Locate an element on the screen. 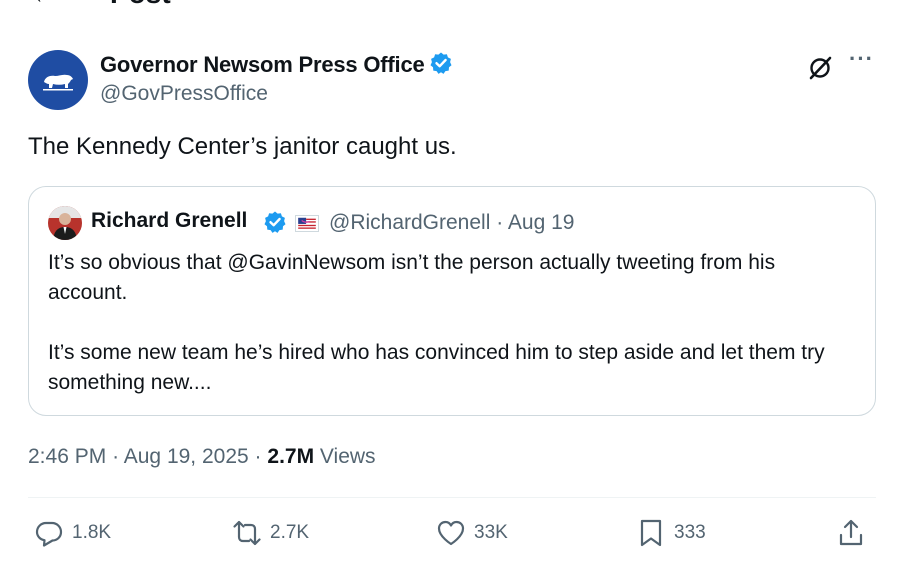 Image resolution: width=914 pixels, height=564 pixels. quote-author-avatar is located at coordinates (65, 223).